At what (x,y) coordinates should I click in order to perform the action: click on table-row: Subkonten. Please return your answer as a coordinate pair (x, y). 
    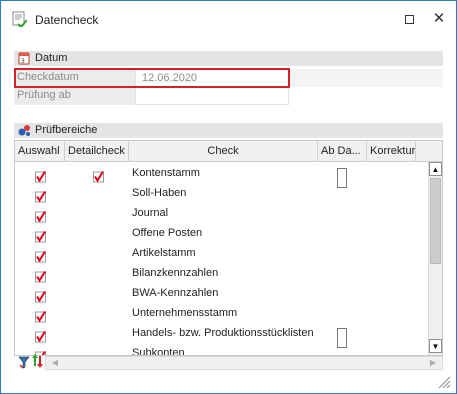
    Looking at the image, I should click on (221, 349).